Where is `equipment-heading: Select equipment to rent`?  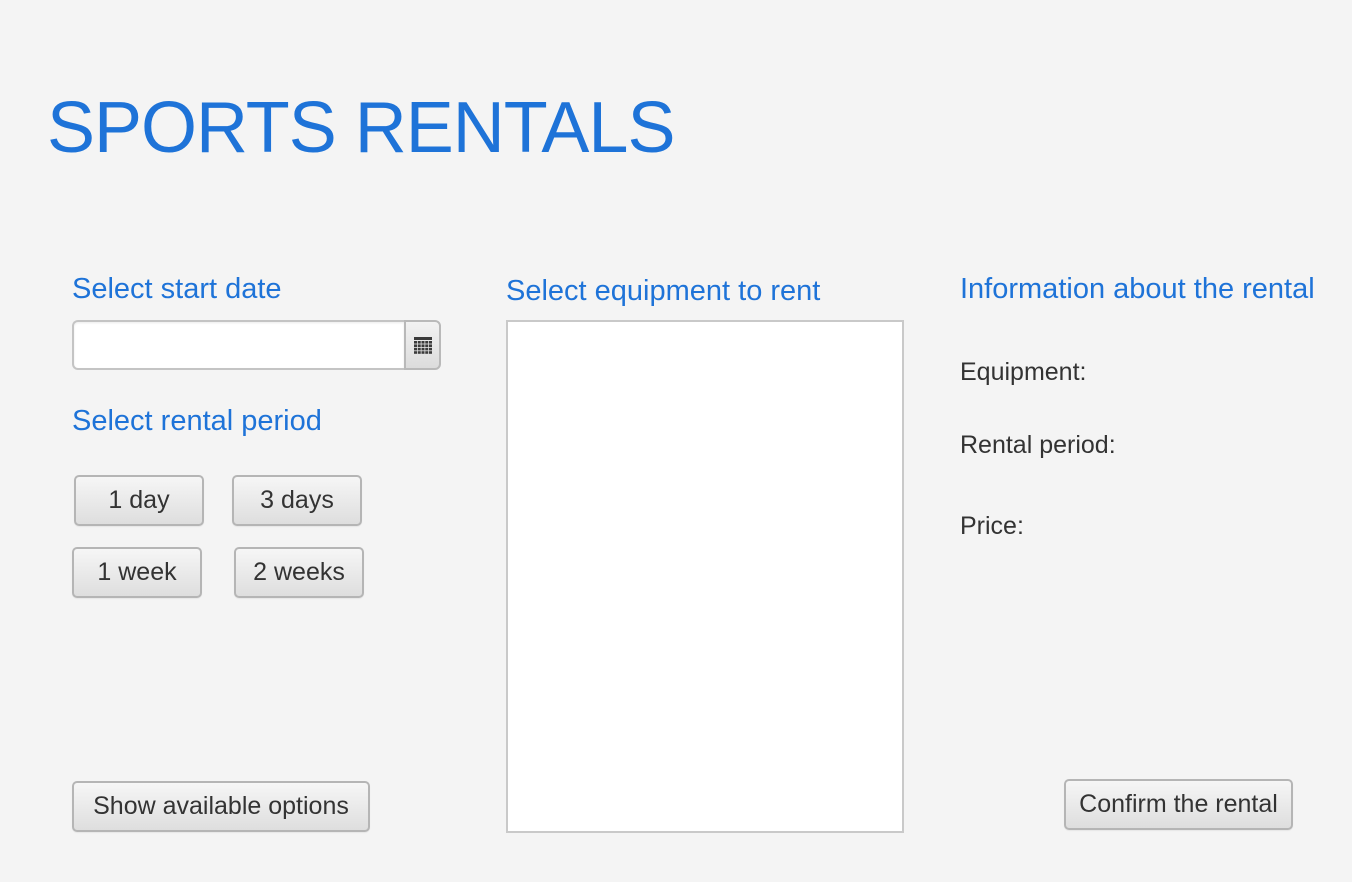 equipment-heading: Select equipment to rent is located at coordinates (663, 291).